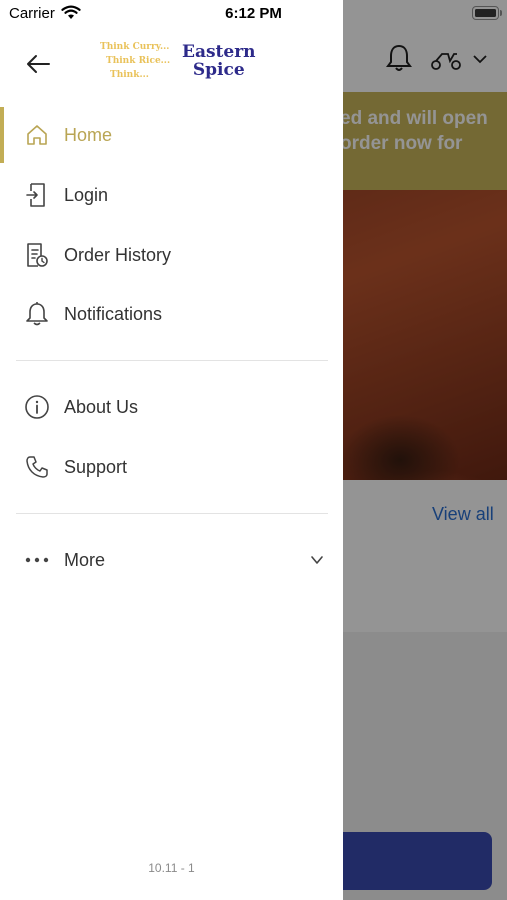  I want to click on login-icon, so click(37, 195).